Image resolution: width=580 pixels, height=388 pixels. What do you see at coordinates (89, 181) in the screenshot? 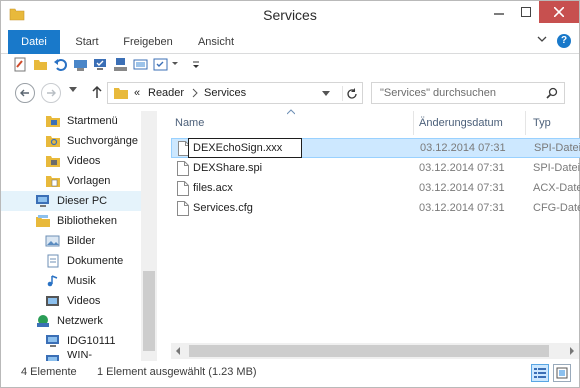
I see `nav-item-label: Vorlagen` at bounding box center [89, 181].